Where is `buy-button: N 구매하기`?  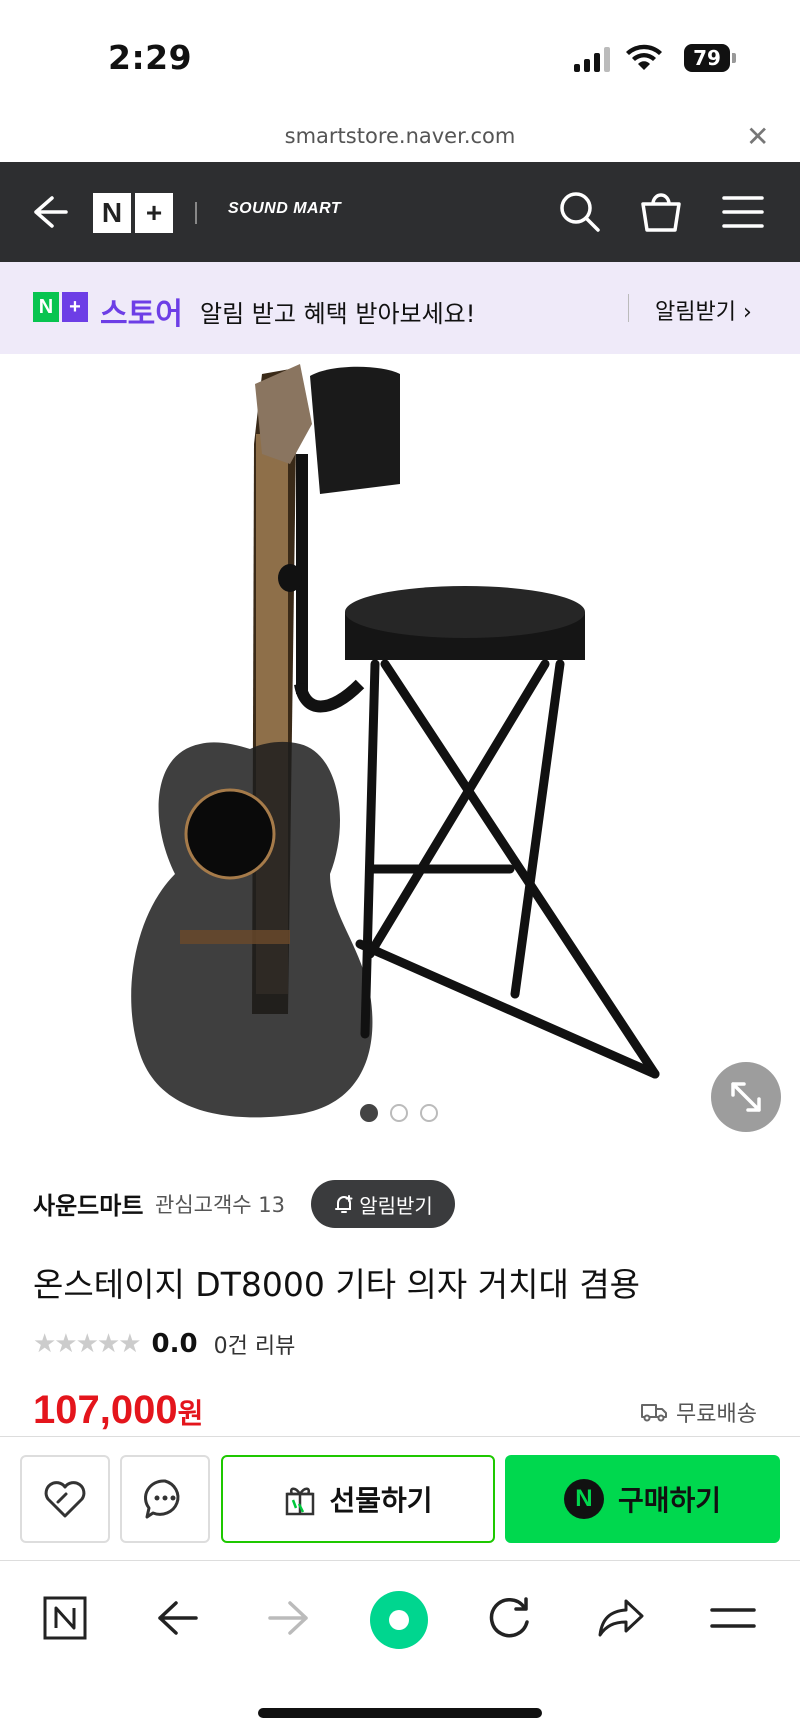
buy-button: N 구매하기 is located at coordinates (642, 1499).